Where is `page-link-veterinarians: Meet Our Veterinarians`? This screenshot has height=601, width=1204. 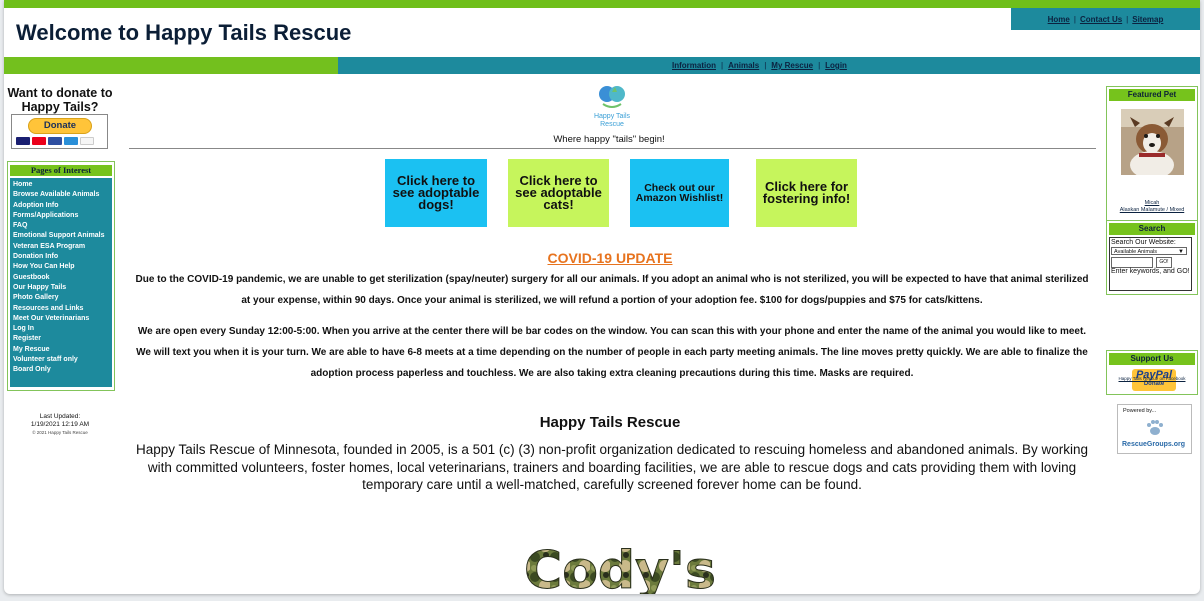 page-link-veterinarians: Meet Our Veterinarians is located at coordinates (62, 319).